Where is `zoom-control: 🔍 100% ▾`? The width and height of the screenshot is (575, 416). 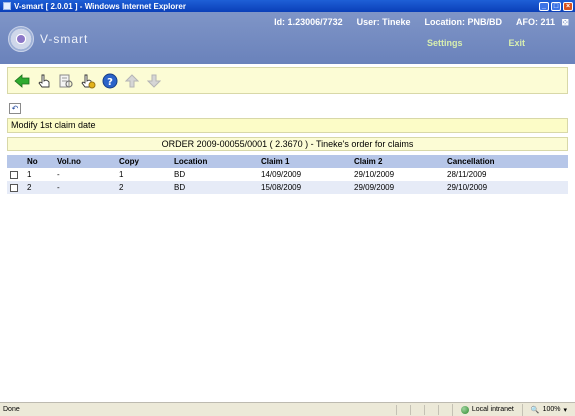
zoom-control: 🔍 100% ▾ is located at coordinates (548, 409).